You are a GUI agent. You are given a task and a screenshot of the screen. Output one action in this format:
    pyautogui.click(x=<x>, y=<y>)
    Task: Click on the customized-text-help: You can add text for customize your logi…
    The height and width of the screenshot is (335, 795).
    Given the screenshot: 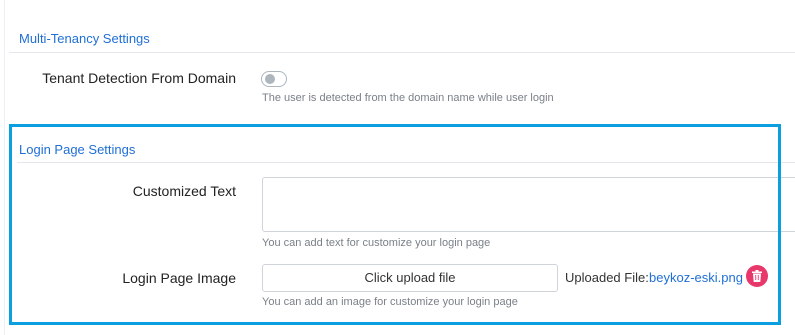 What is the action you would take?
    pyautogui.click(x=376, y=243)
    